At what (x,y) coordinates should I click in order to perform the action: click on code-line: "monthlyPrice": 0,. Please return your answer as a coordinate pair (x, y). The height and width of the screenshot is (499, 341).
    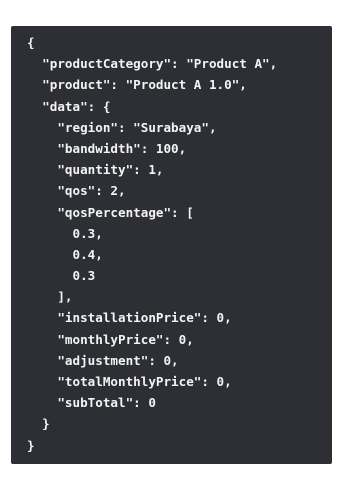
    Looking at the image, I should click on (110, 339).